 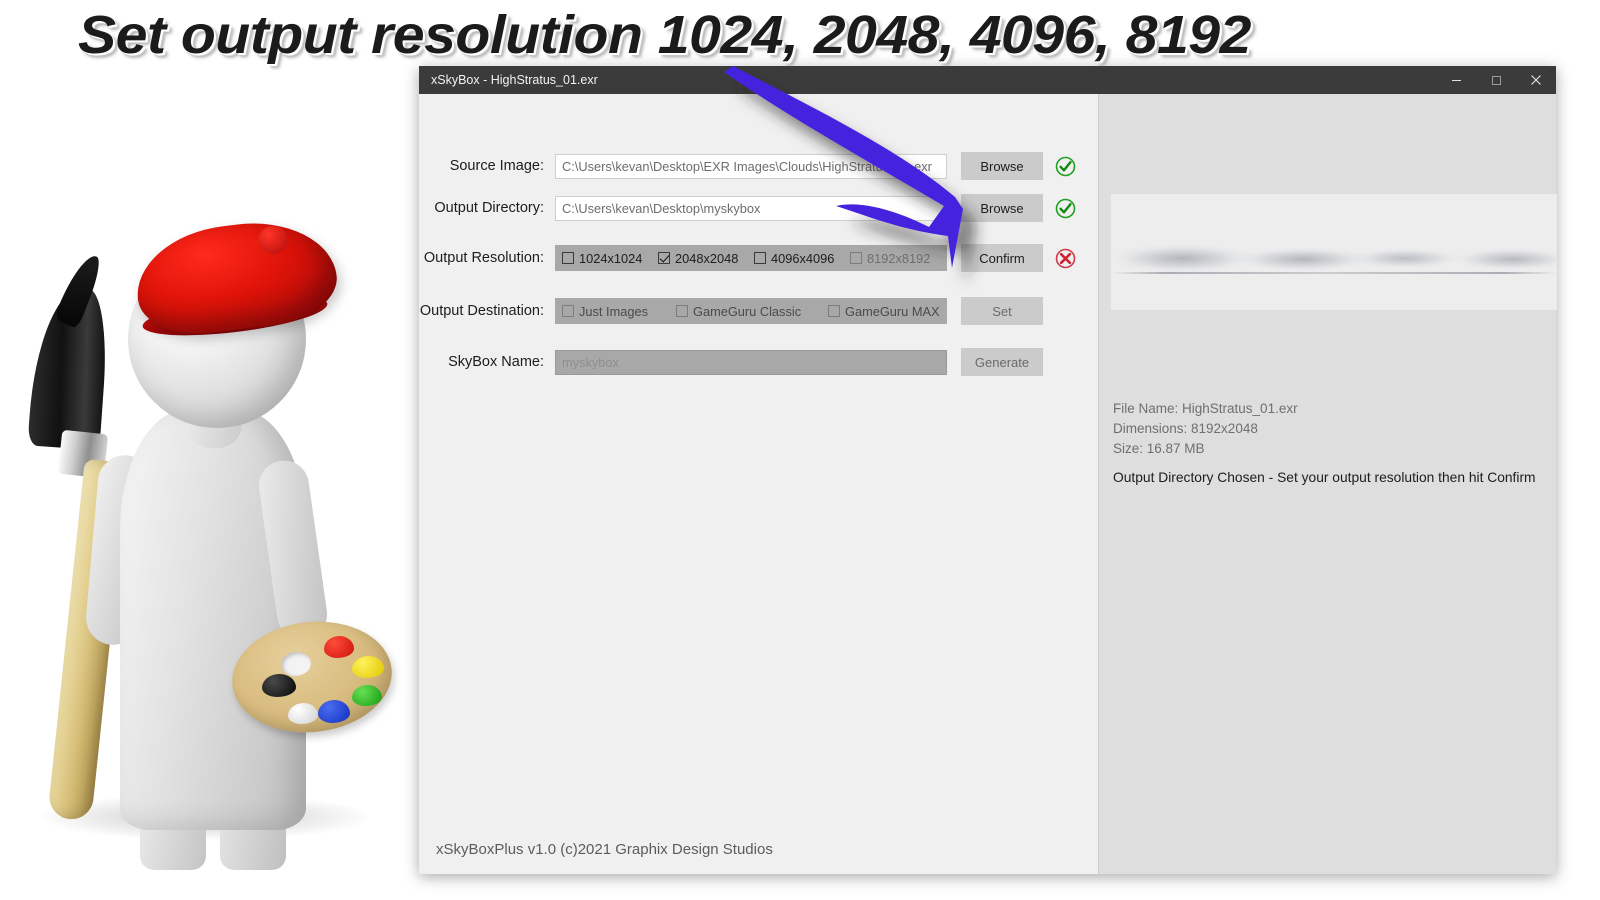 I want to click on palette-paint-green, so click(x=367, y=695).